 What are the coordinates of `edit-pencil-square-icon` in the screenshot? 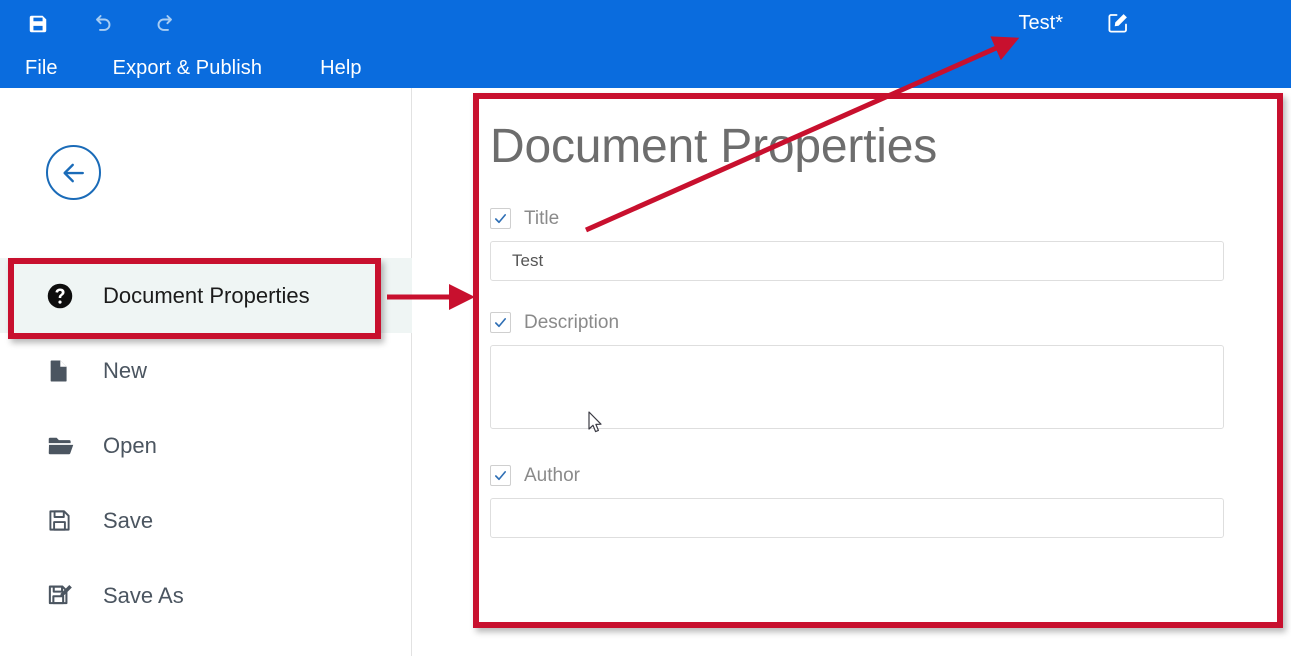 It's located at (1118, 23).